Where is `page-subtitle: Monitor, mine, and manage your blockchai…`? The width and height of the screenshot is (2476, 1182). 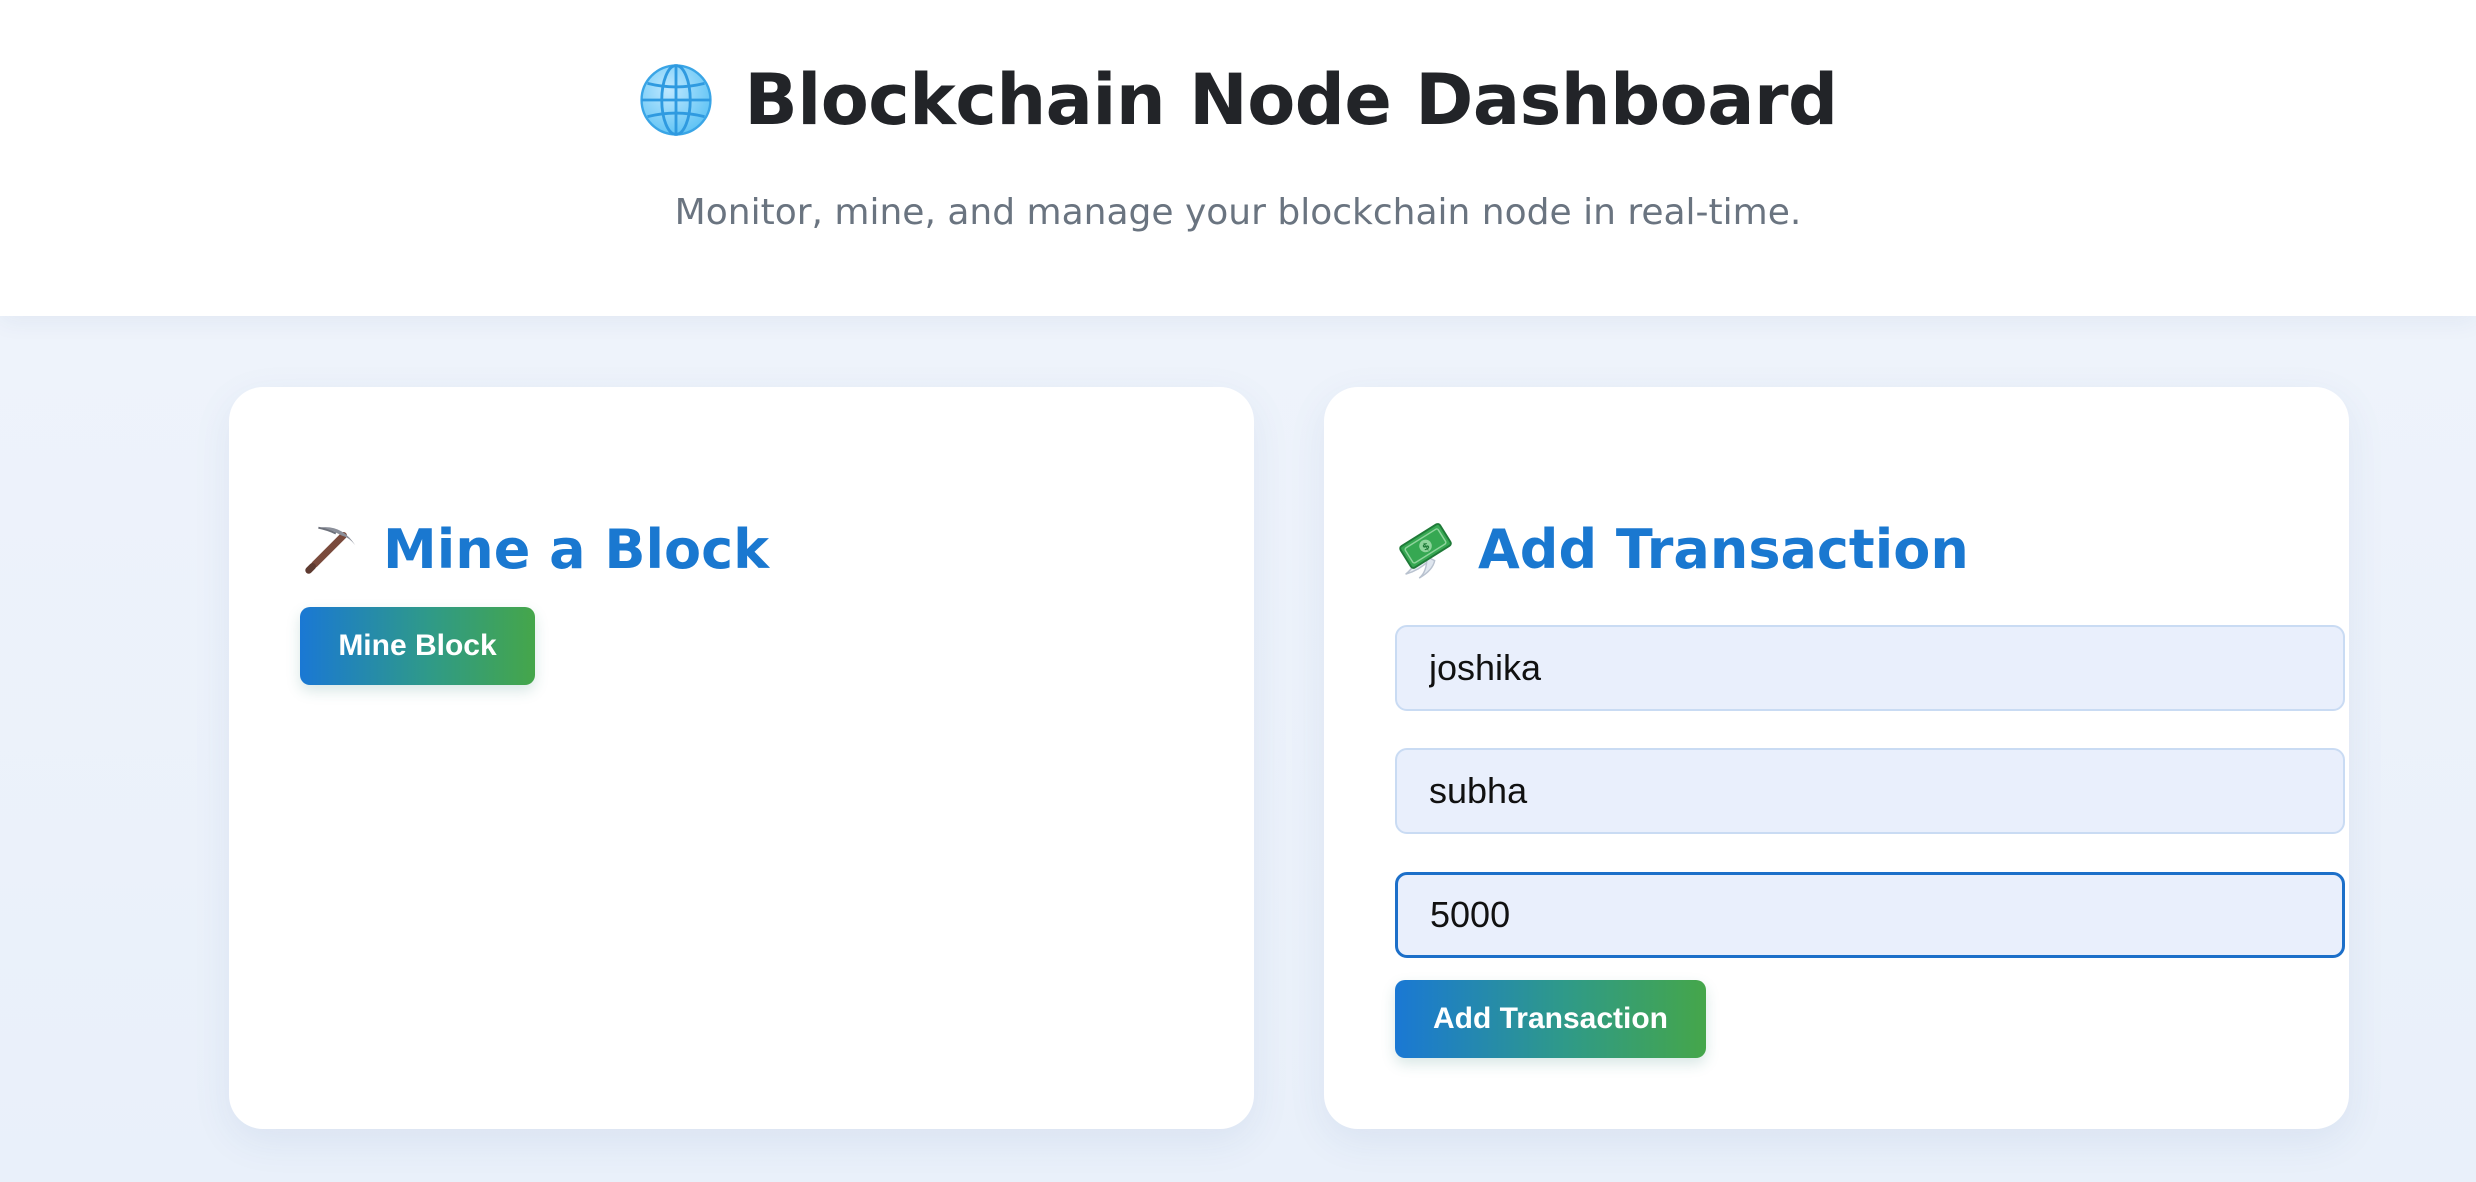 page-subtitle: Monitor, mine, and manage your blockchai… is located at coordinates (1238, 212).